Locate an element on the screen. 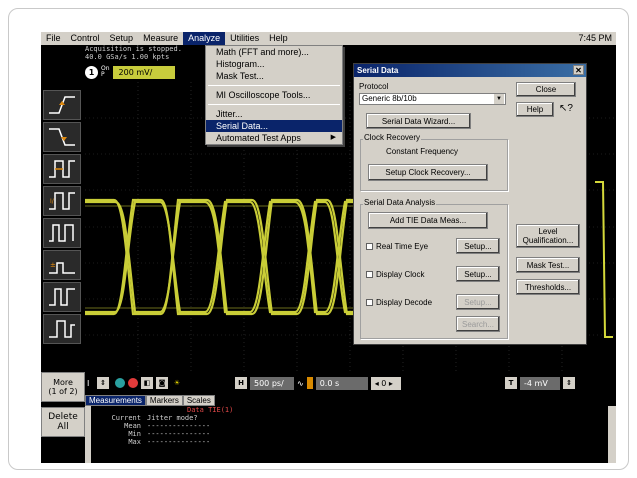 The width and height of the screenshot is (637, 478). edge-trigger-falling-icon is located at coordinates (62, 137).